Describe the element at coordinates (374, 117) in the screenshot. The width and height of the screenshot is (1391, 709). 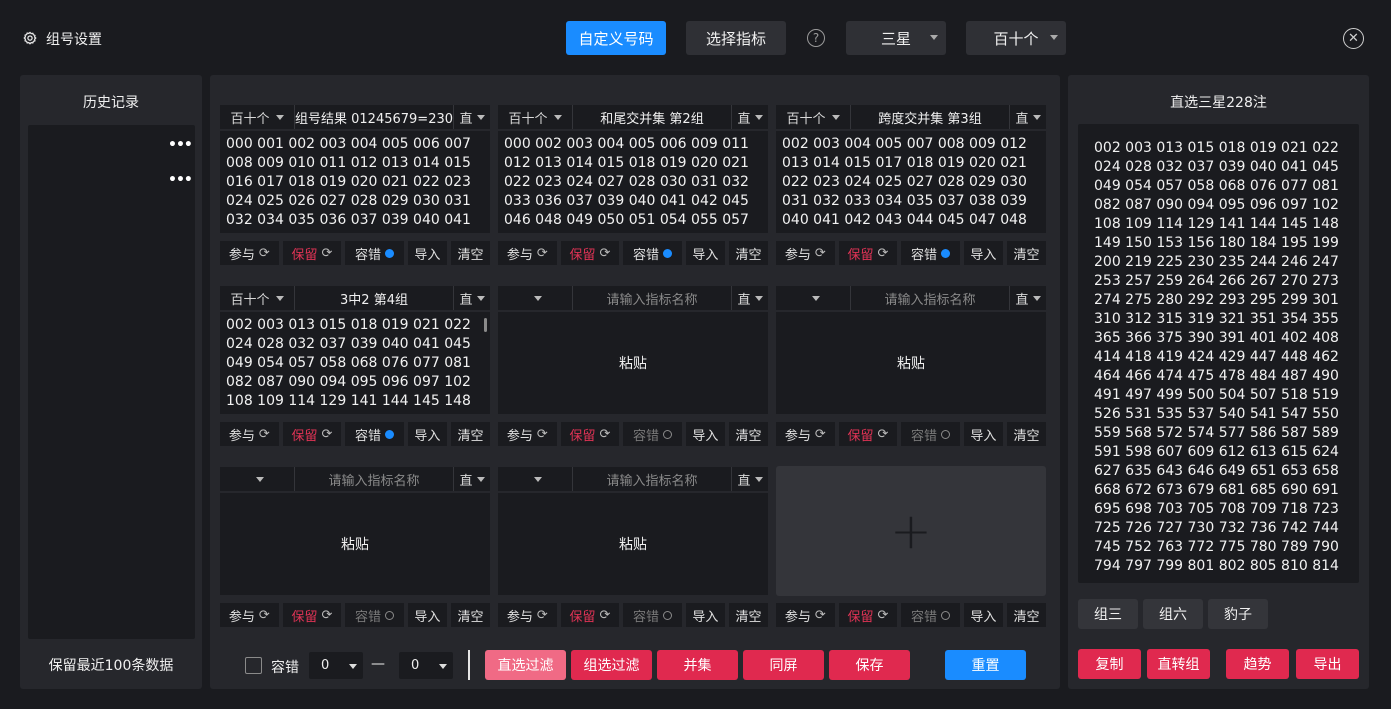
I see `card-name-input: 组号结果 01245679=230` at that location.